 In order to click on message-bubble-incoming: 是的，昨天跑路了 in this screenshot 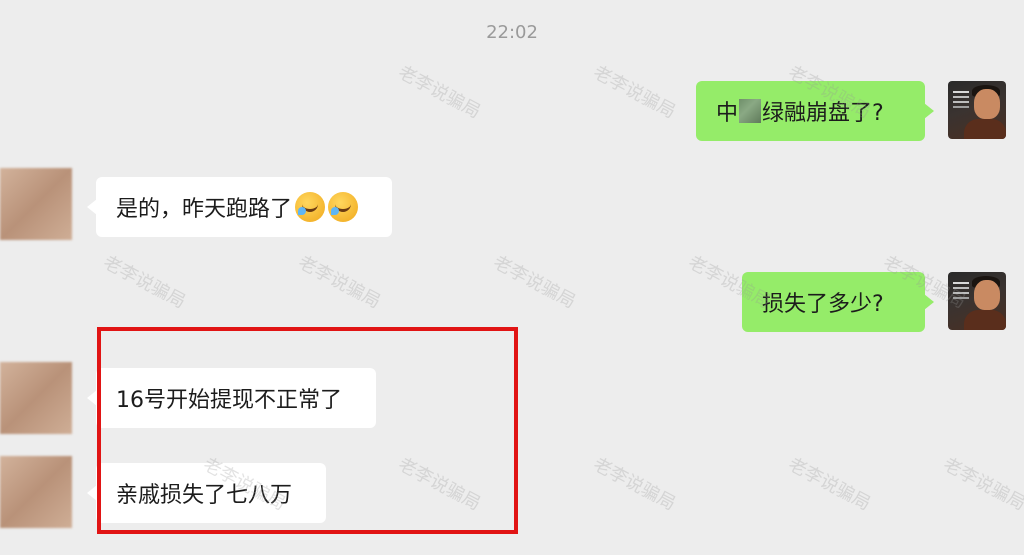, I will do `click(239, 207)`.